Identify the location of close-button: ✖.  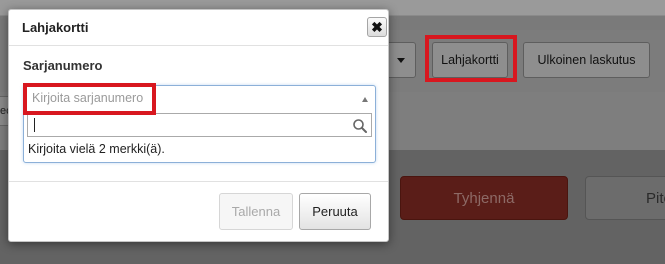
(377, 27).